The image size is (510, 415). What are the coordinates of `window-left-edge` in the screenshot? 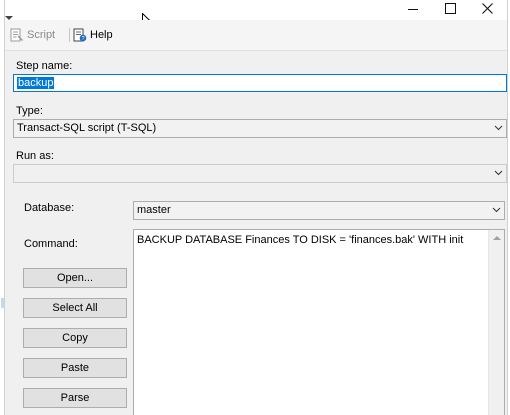 It's located at (2, 207).